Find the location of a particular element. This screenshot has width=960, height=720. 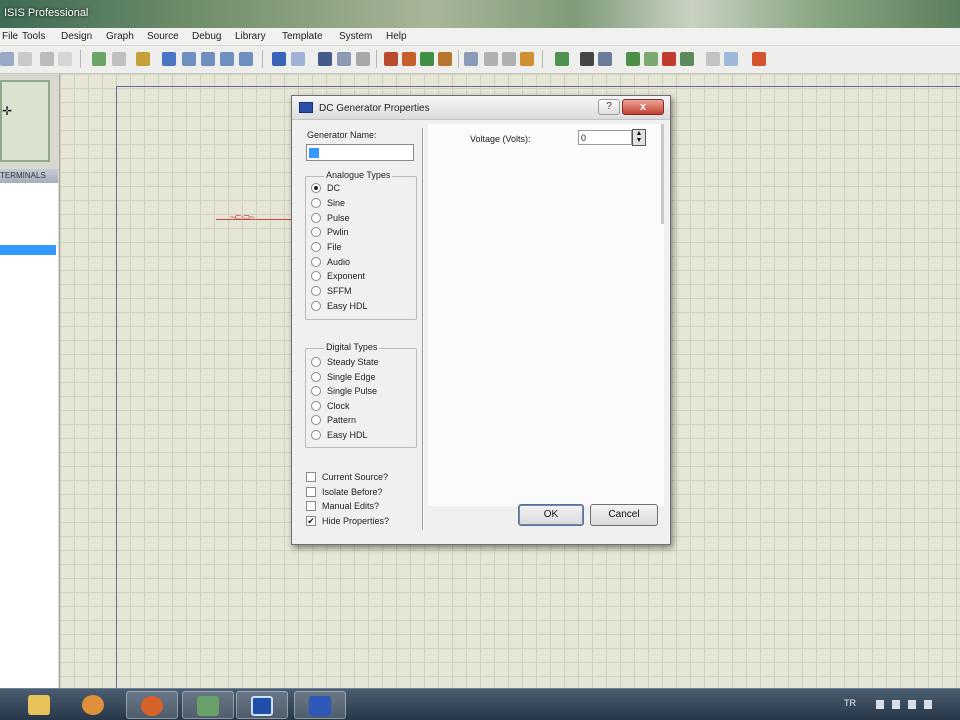

generator-component: ~⊂◦⊃~ is located at coordinates (256, 220).